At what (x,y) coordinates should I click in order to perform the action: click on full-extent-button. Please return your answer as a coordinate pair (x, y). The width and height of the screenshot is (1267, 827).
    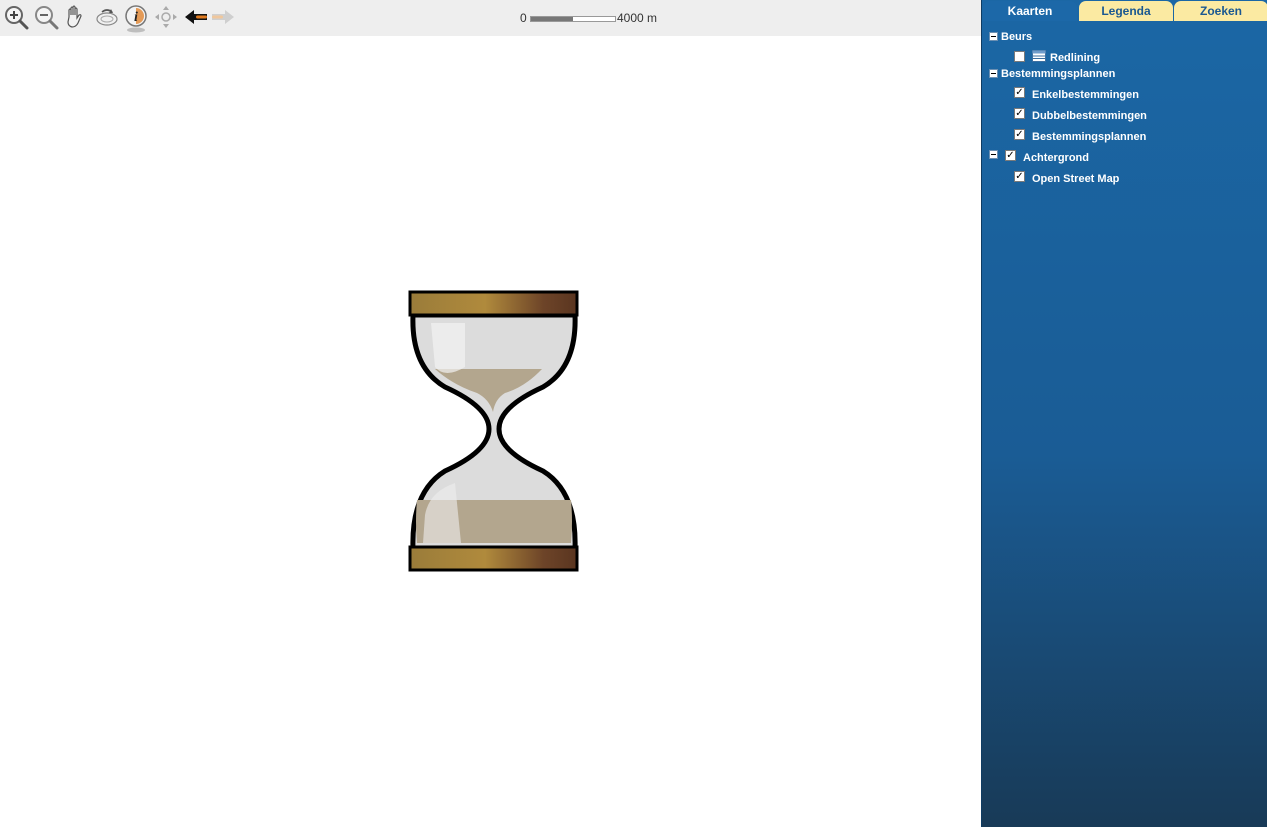
    Looking at the image, I should click on (107, 17).